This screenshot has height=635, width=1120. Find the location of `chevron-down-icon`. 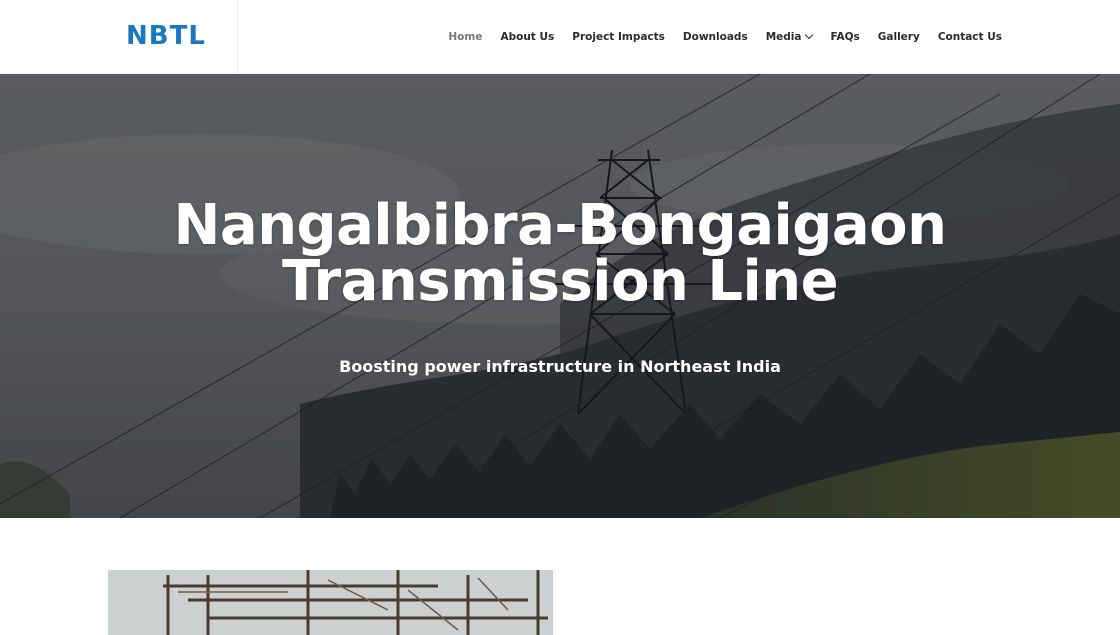

chevron-down-icon is located at coordinates (809, 35).